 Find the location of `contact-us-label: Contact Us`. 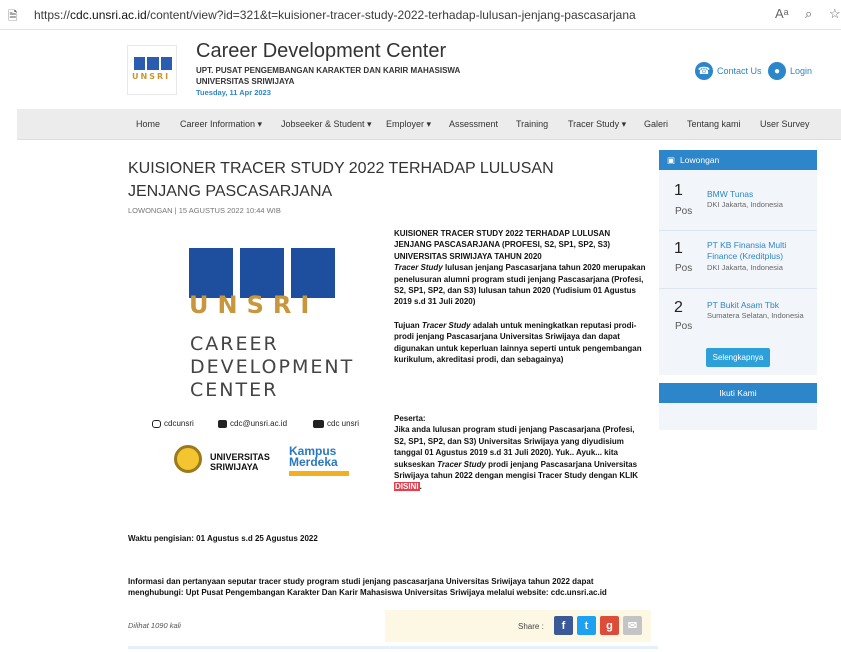

contact-us-label: Contact Us is located at coordinates (739, 71).